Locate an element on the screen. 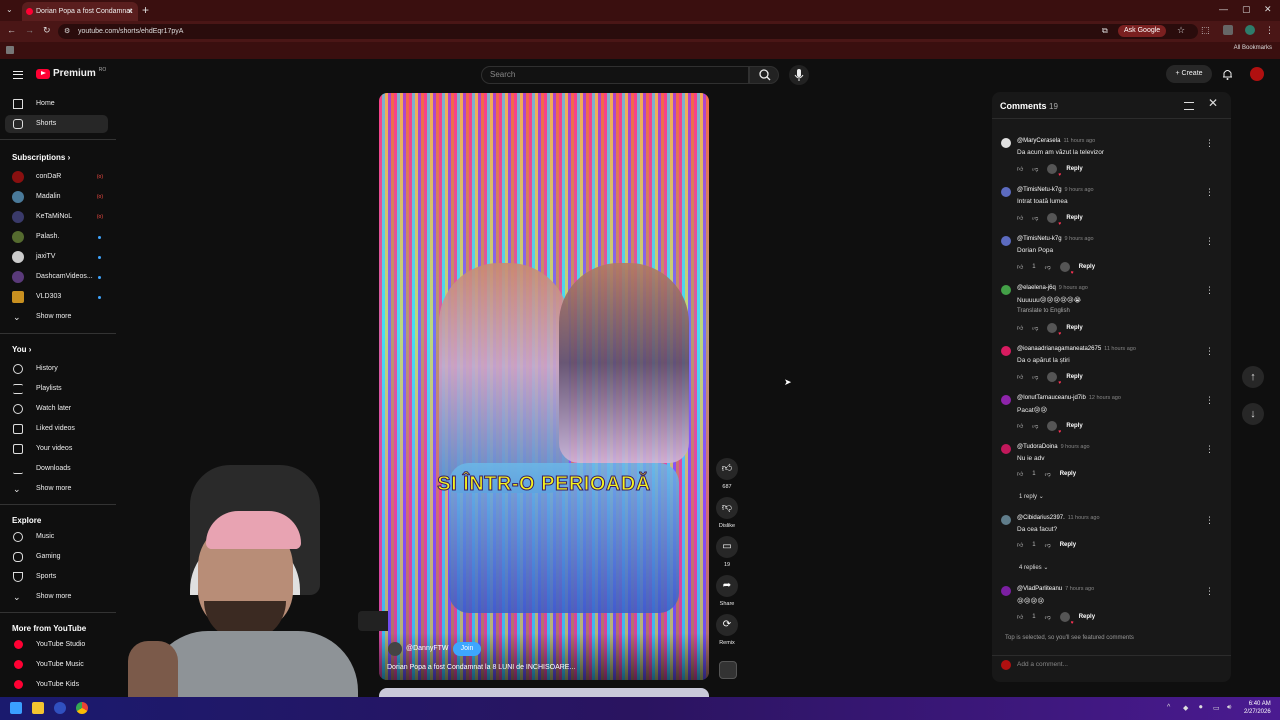 The height and width of the screenshot is (720, 1280). app-icon is located at coordinates (60, 708).